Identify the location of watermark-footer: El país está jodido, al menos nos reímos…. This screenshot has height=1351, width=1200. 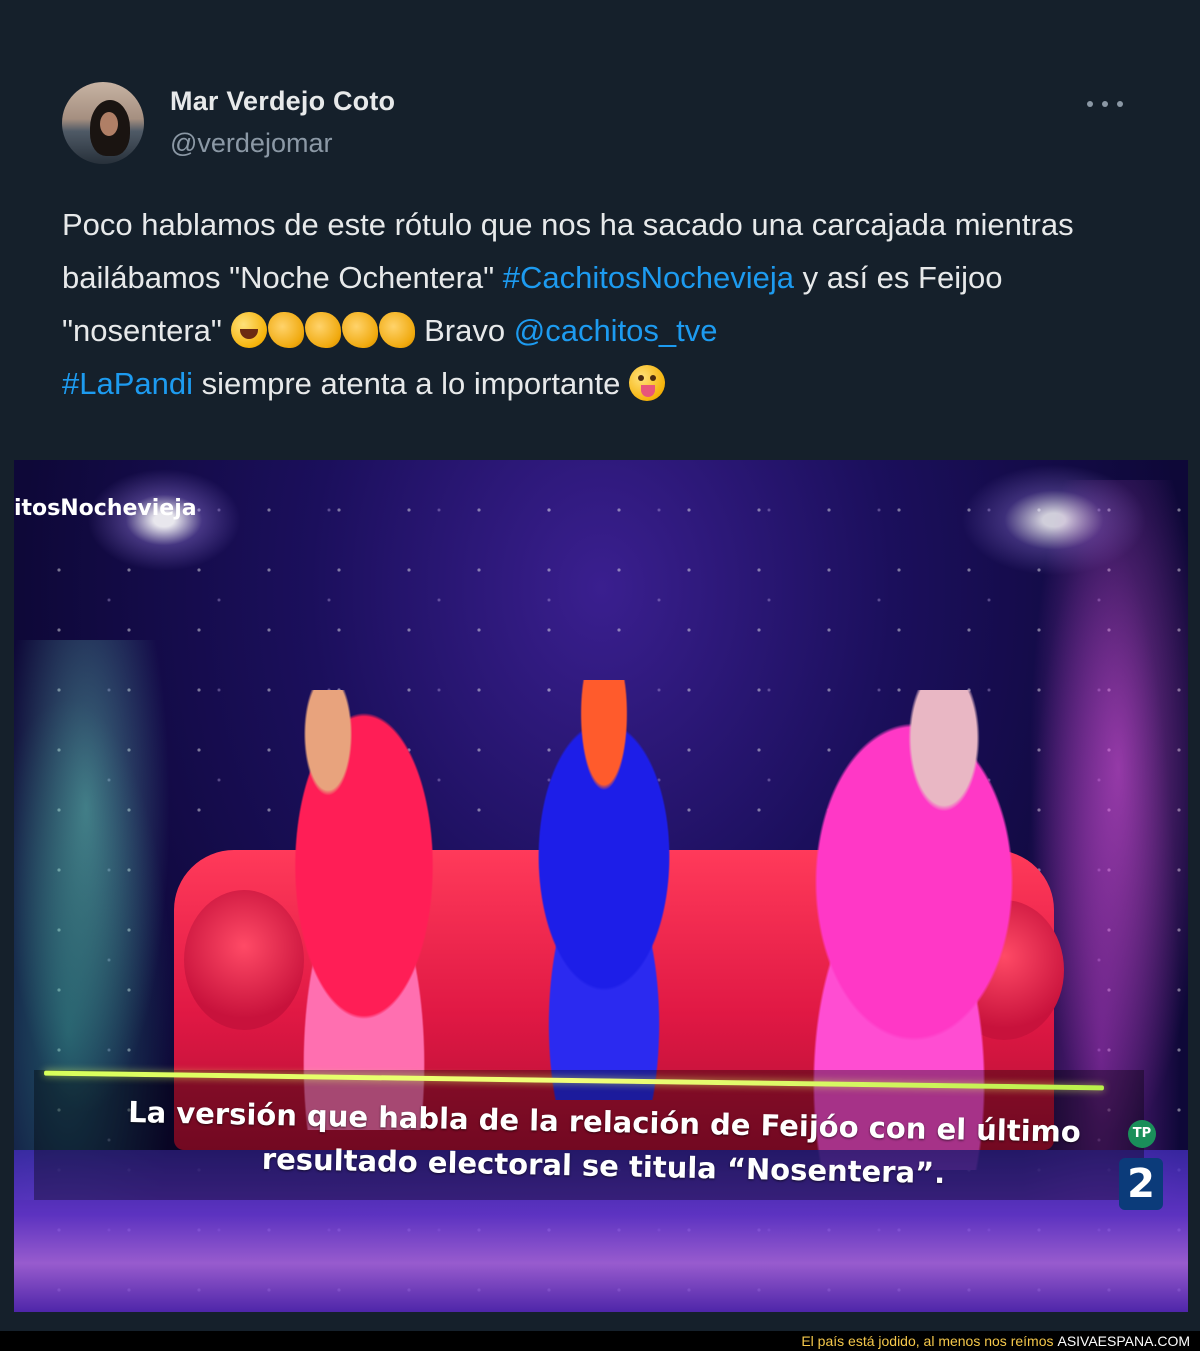
(600, 1341).